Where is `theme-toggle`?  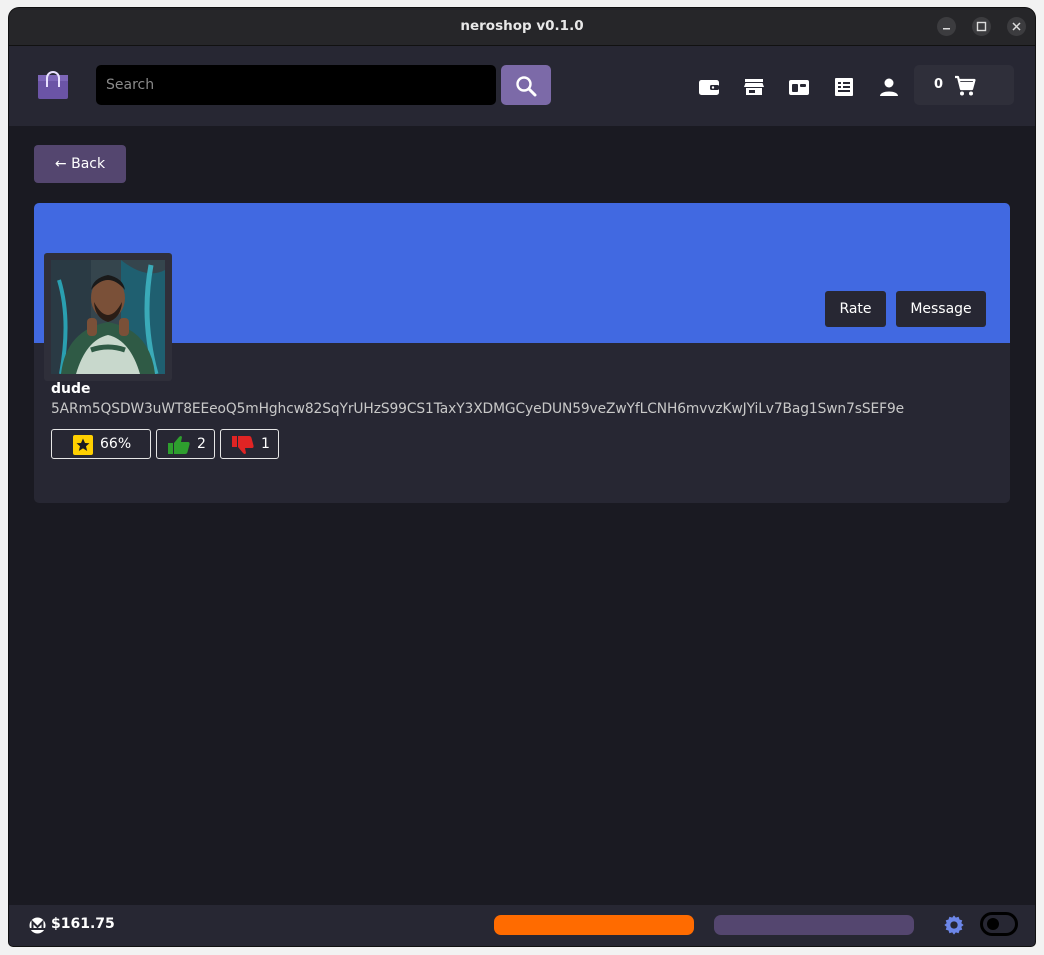 theme-toggle is located at coordinates (999, 924).